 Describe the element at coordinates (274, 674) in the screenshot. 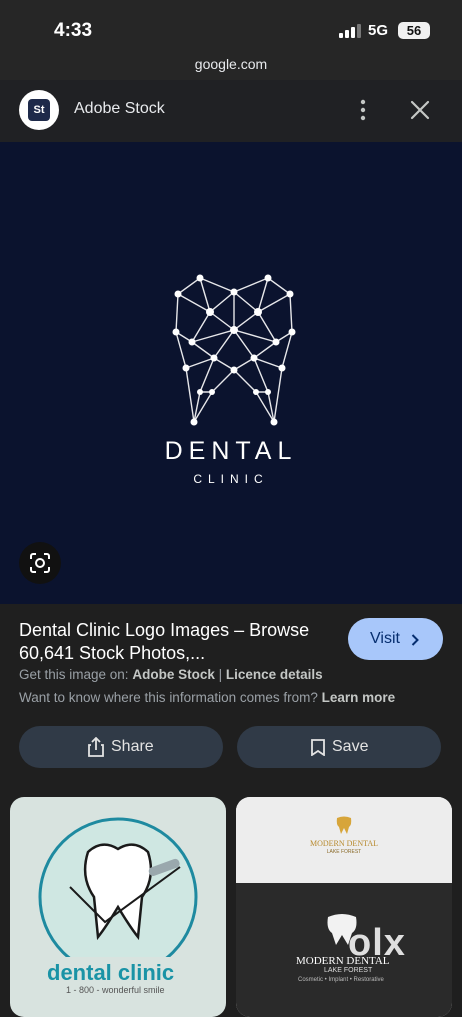

I see `licence-link: Licence details` at that location.